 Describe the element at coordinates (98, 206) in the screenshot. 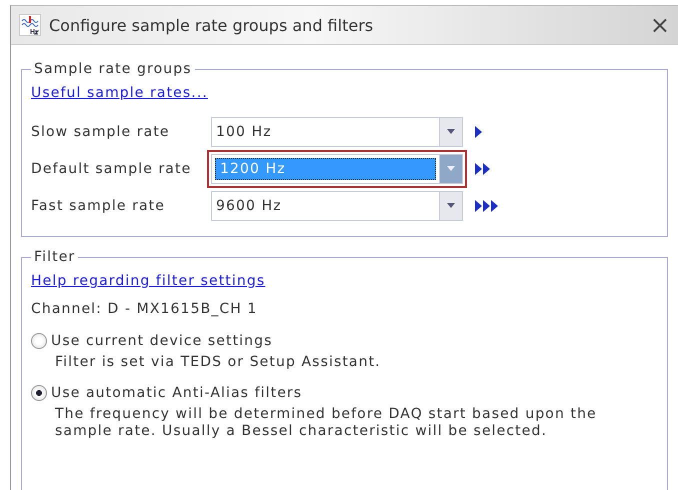

I see `rate-label: Fast sample rate` at that location.